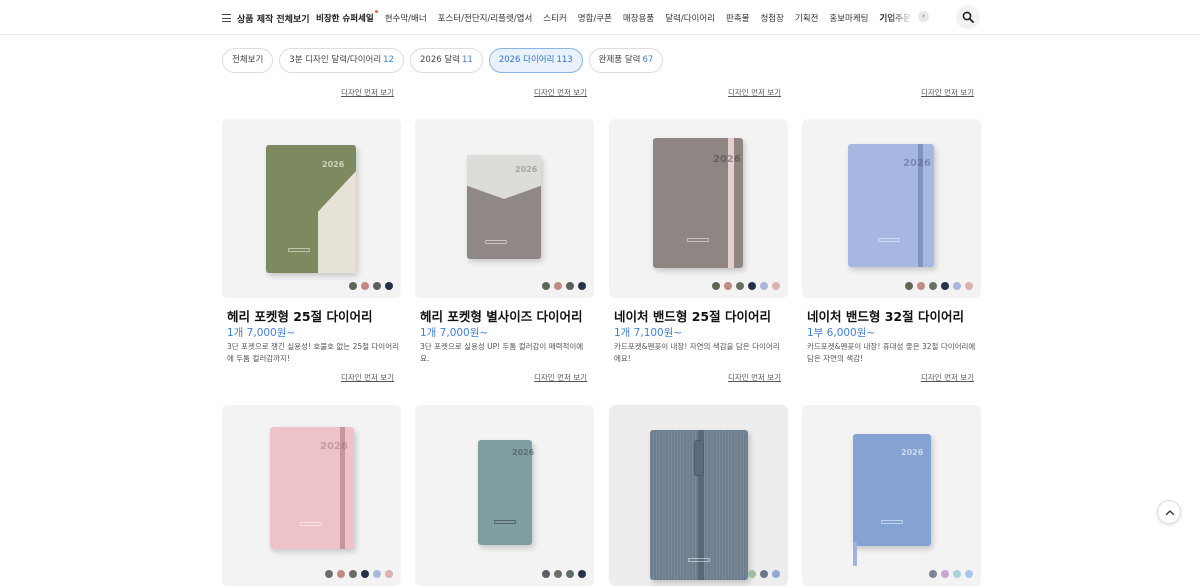 The height and width of the screenshot is (586, 1200). I want to click on filter-chip: 전체보기, so click(248, 60).